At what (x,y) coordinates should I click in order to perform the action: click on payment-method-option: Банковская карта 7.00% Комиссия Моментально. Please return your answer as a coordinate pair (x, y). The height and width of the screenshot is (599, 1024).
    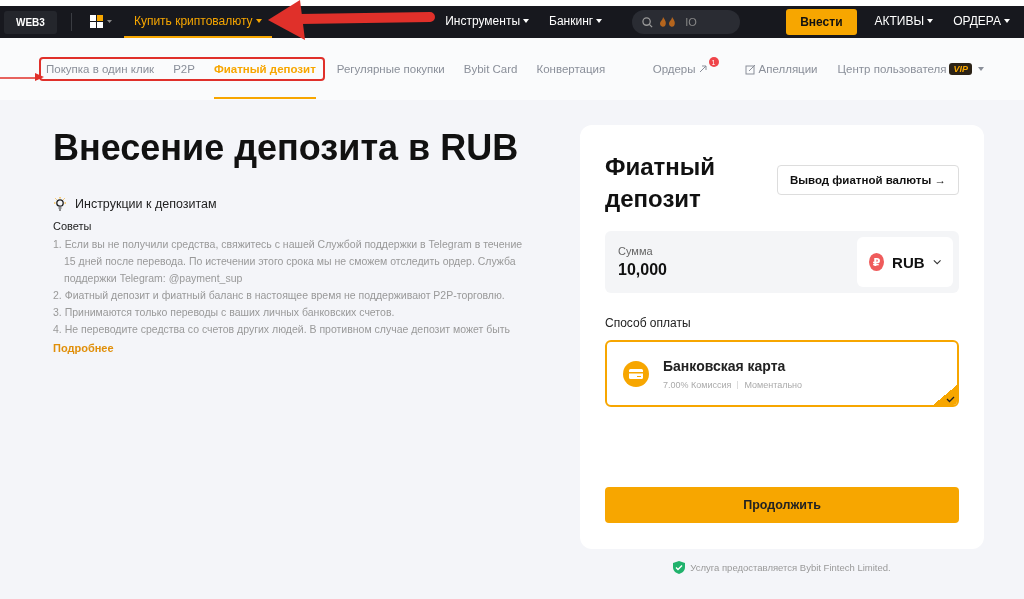
    Looking at the image, I should click on (782, 373).